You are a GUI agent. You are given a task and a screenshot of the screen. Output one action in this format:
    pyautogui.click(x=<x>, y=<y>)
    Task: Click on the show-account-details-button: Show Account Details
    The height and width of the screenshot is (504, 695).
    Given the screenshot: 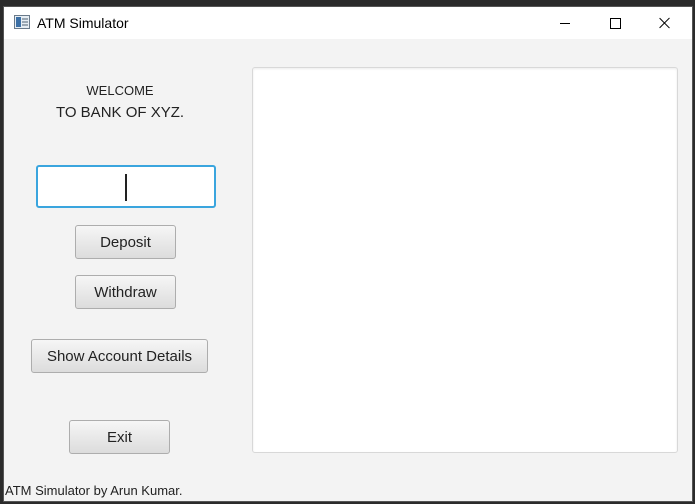 What is the action you would take?
    pyautogui.click(x=119, y=356)
    